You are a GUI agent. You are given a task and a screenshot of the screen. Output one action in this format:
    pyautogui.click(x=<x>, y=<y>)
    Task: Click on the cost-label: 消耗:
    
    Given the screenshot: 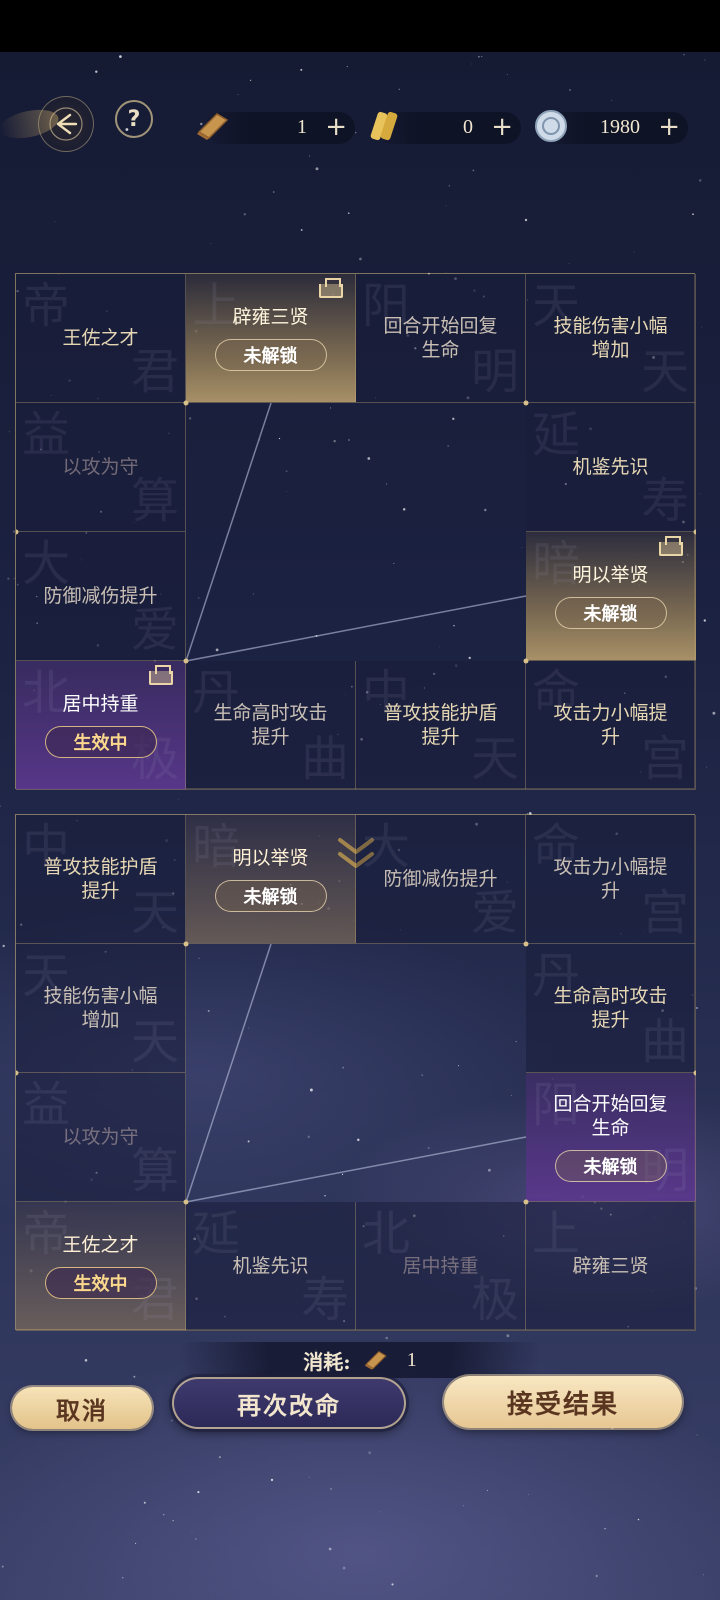 What is the action you would take?
    pyautogui.click(x=327, y=1361)
    